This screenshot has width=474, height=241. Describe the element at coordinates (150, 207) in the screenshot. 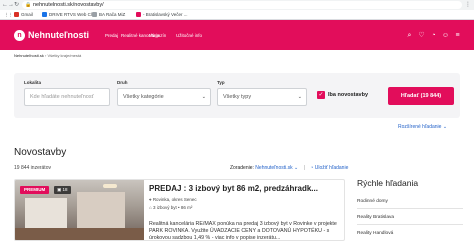

I see `home-icon: ⌂` at that location.